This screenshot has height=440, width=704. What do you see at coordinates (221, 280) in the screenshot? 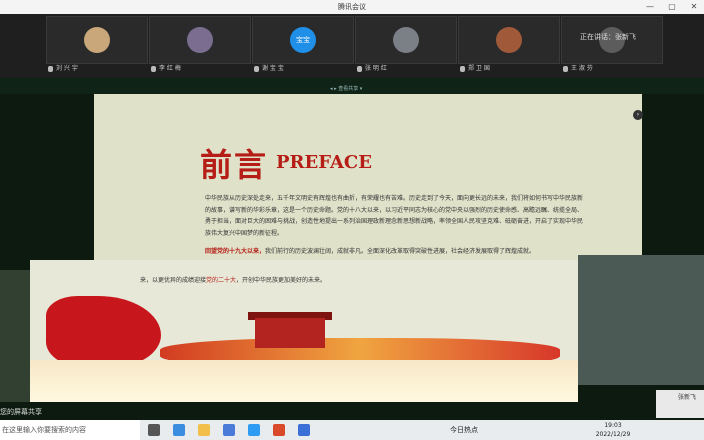
I see `slide2-text-red: 党的二十大` at bounding box center [221, 280].